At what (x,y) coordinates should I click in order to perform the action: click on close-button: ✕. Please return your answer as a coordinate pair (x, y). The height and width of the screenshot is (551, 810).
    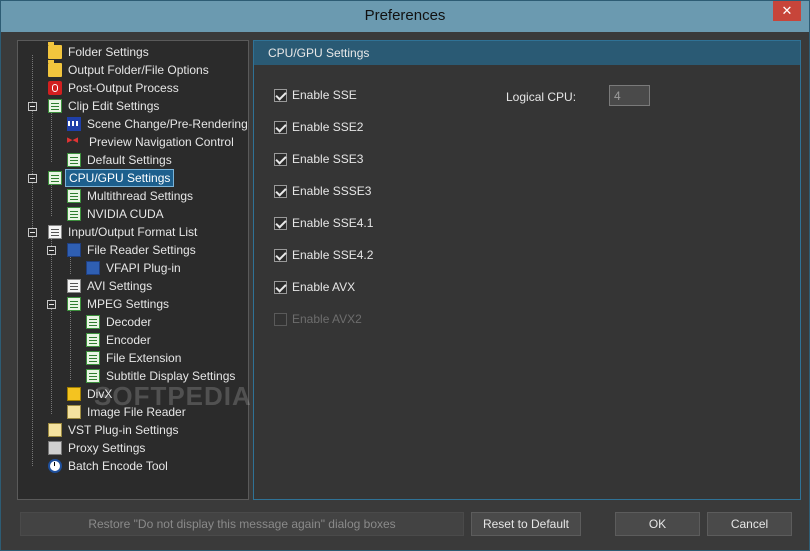
    Looking at the image, I should click on (787, 11).